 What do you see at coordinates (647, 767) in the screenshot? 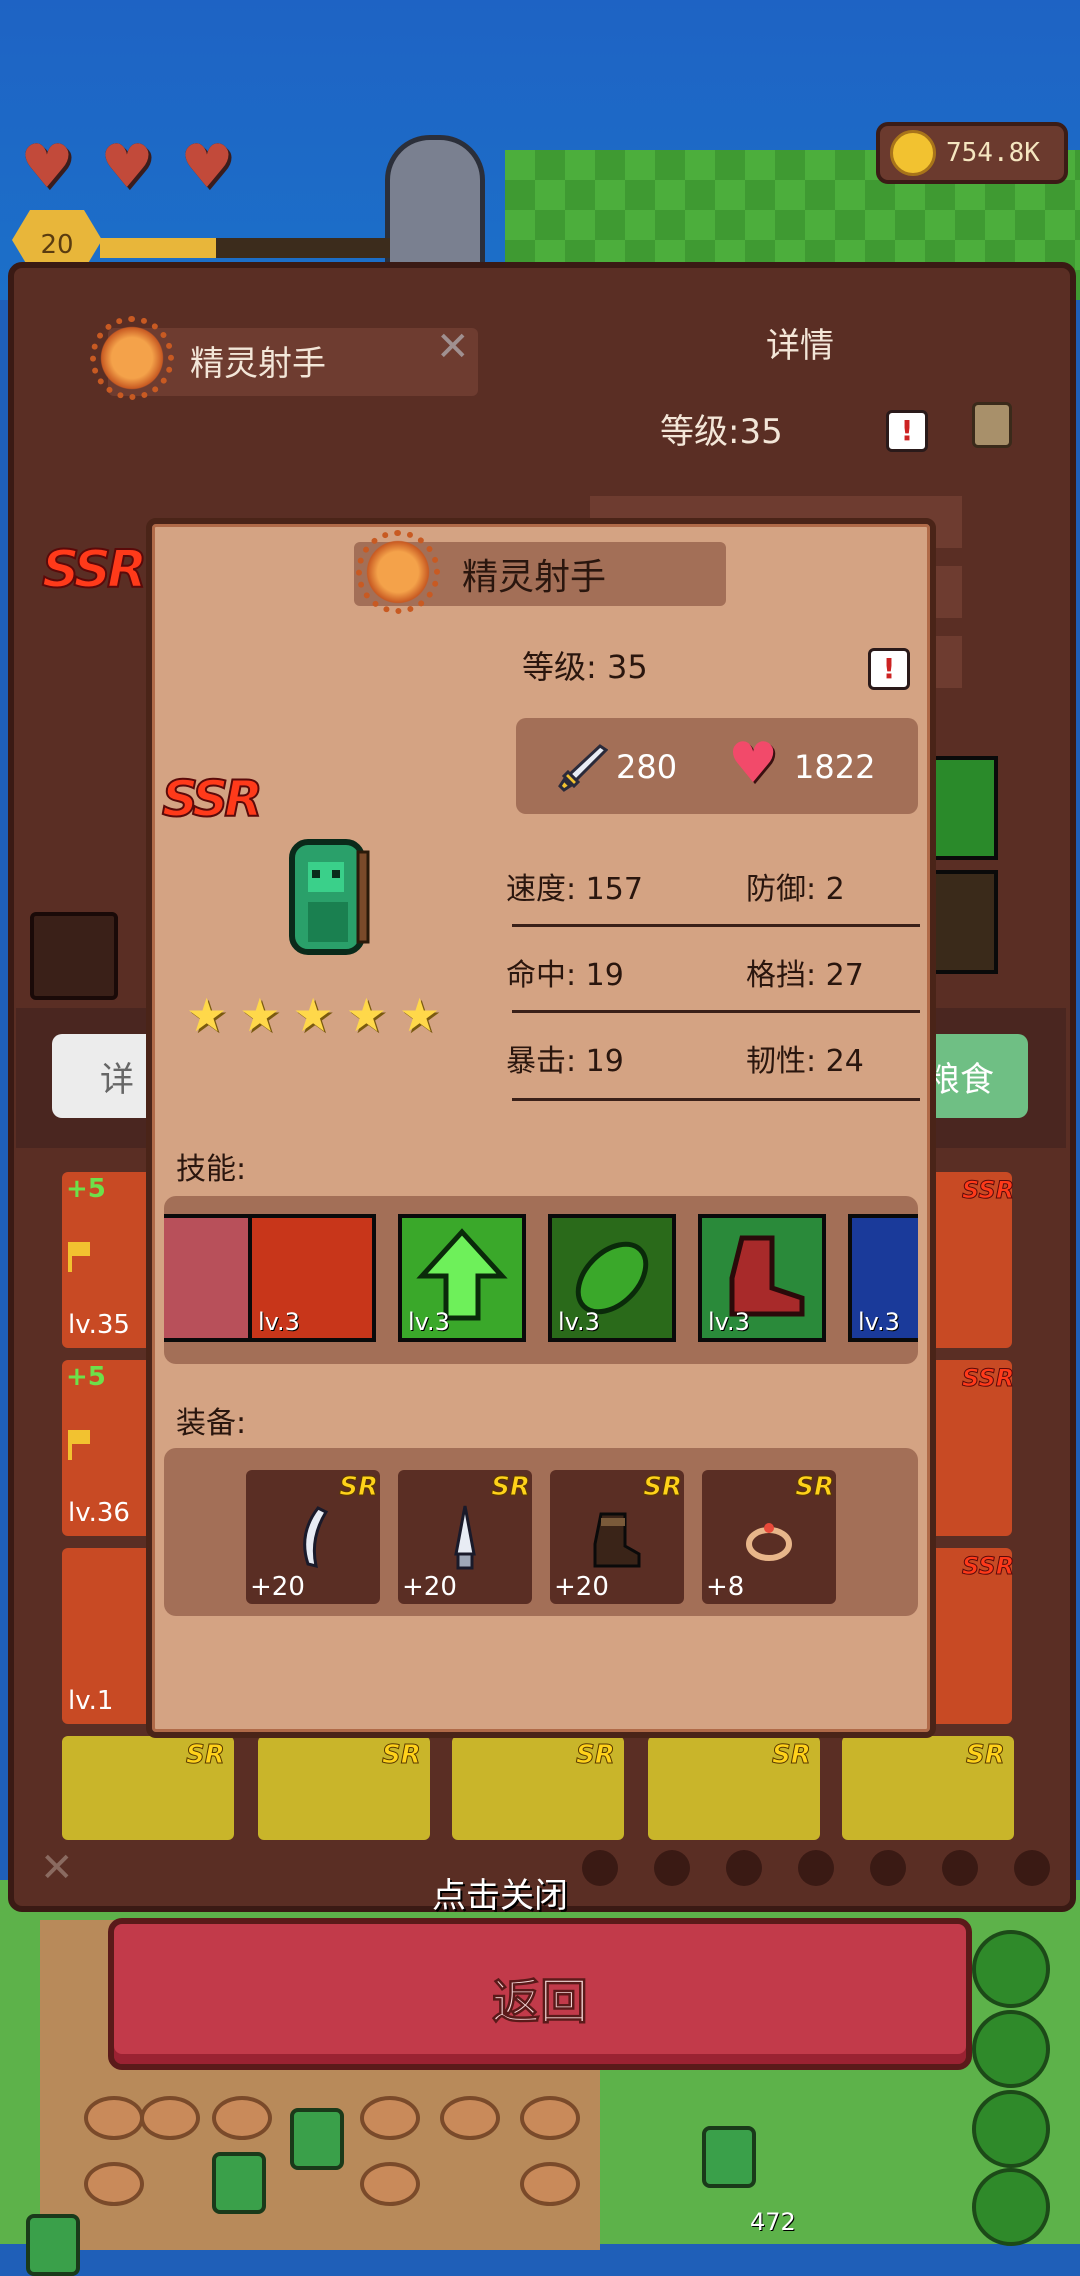
I see `attack-value: 280` at bounding box center [647, 767].